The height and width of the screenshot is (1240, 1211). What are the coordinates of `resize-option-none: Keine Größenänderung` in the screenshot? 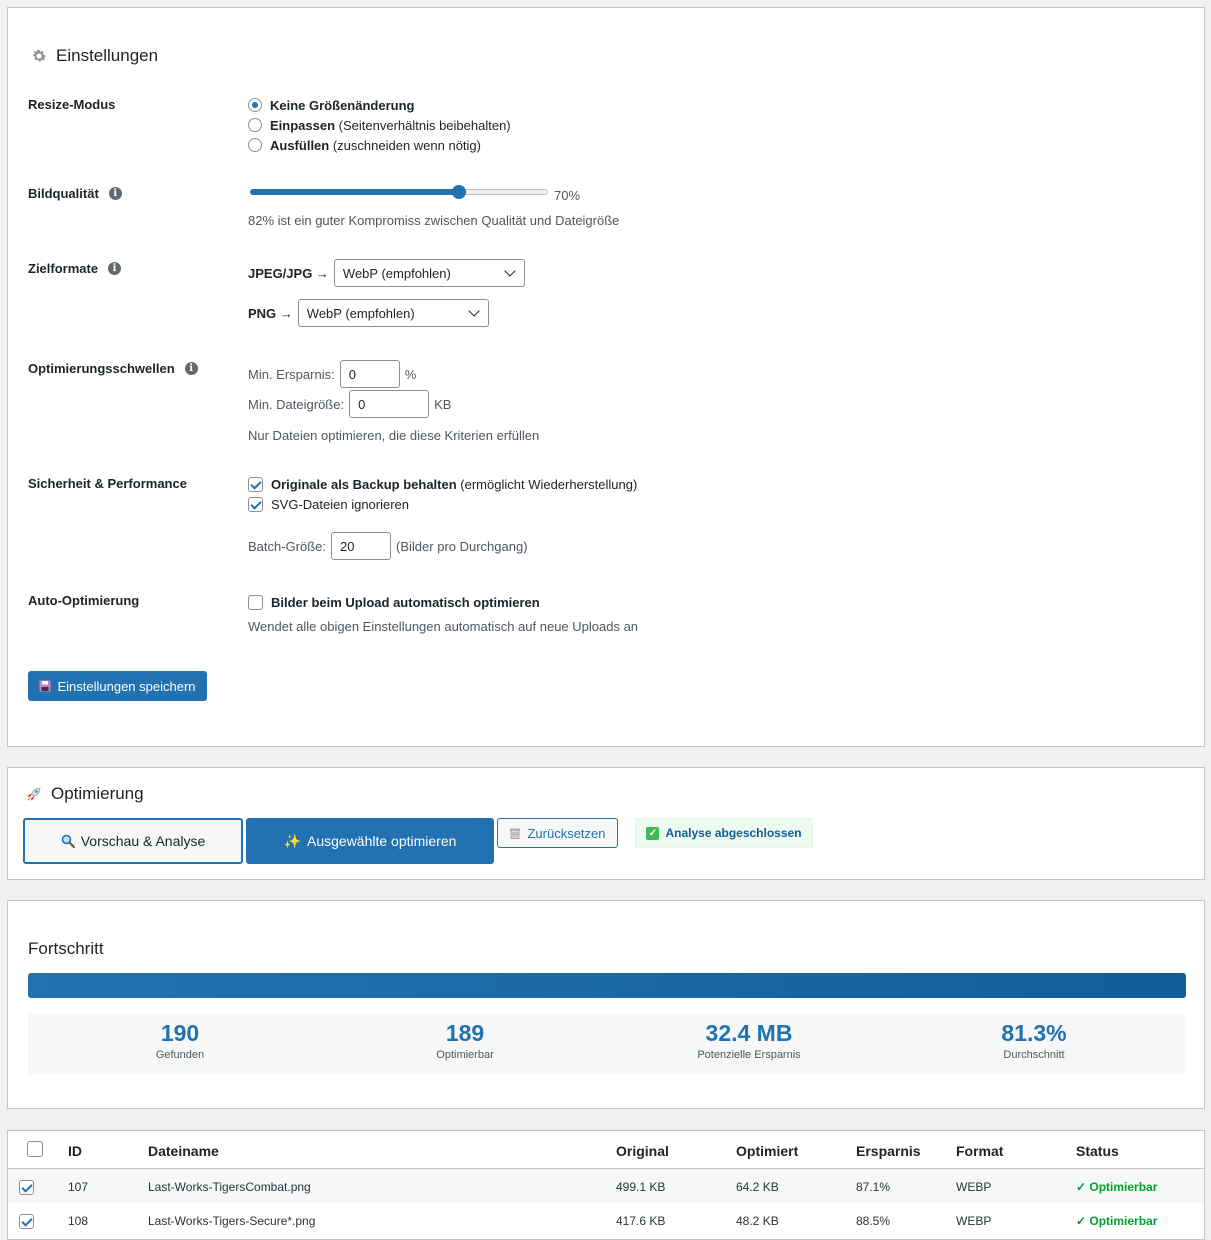 It's located at (379, 105).